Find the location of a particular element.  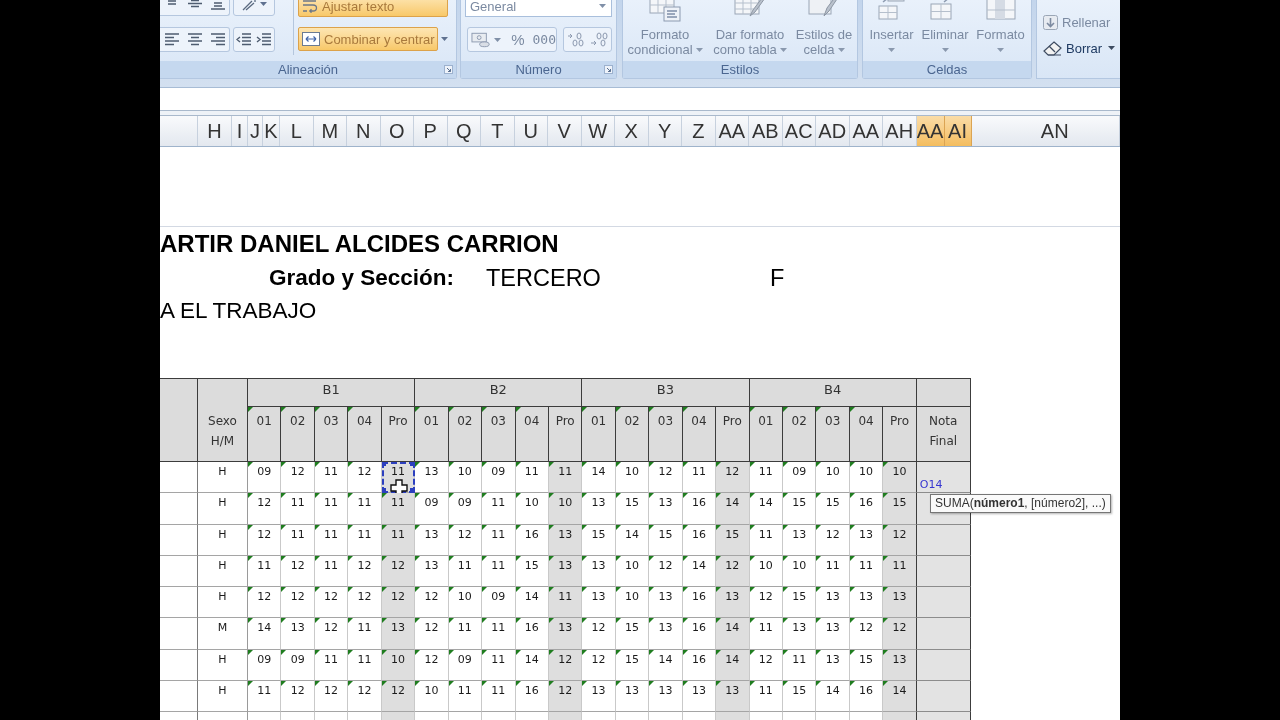

column-header: T is located at coordinates (498, 131).